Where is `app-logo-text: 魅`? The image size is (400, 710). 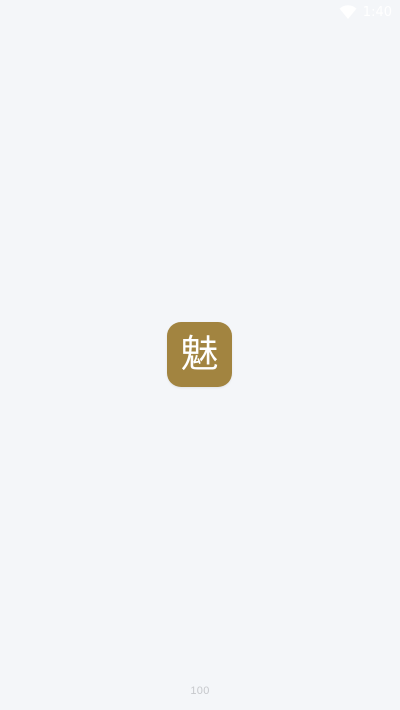 app-logo-text: 魅 is located at coordinates (199, 353).